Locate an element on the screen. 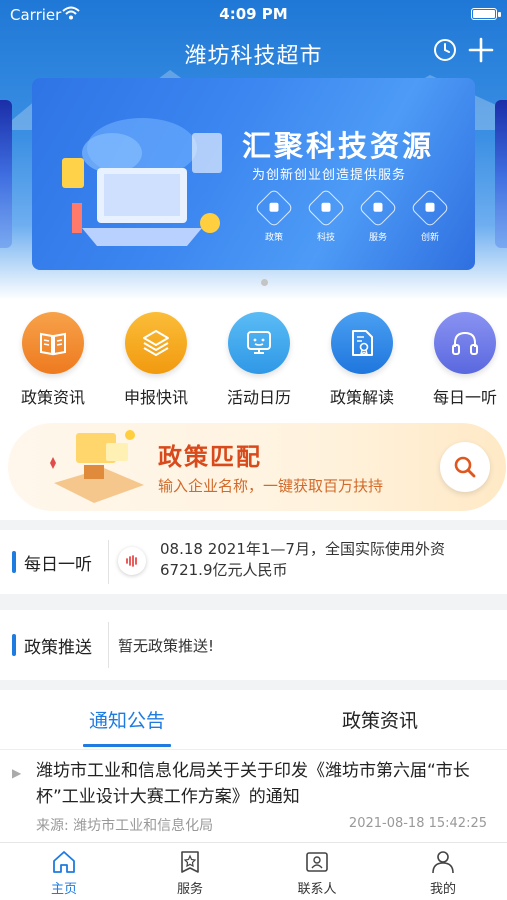  banner-tag: 政策 is located at coordinates (274, 215).